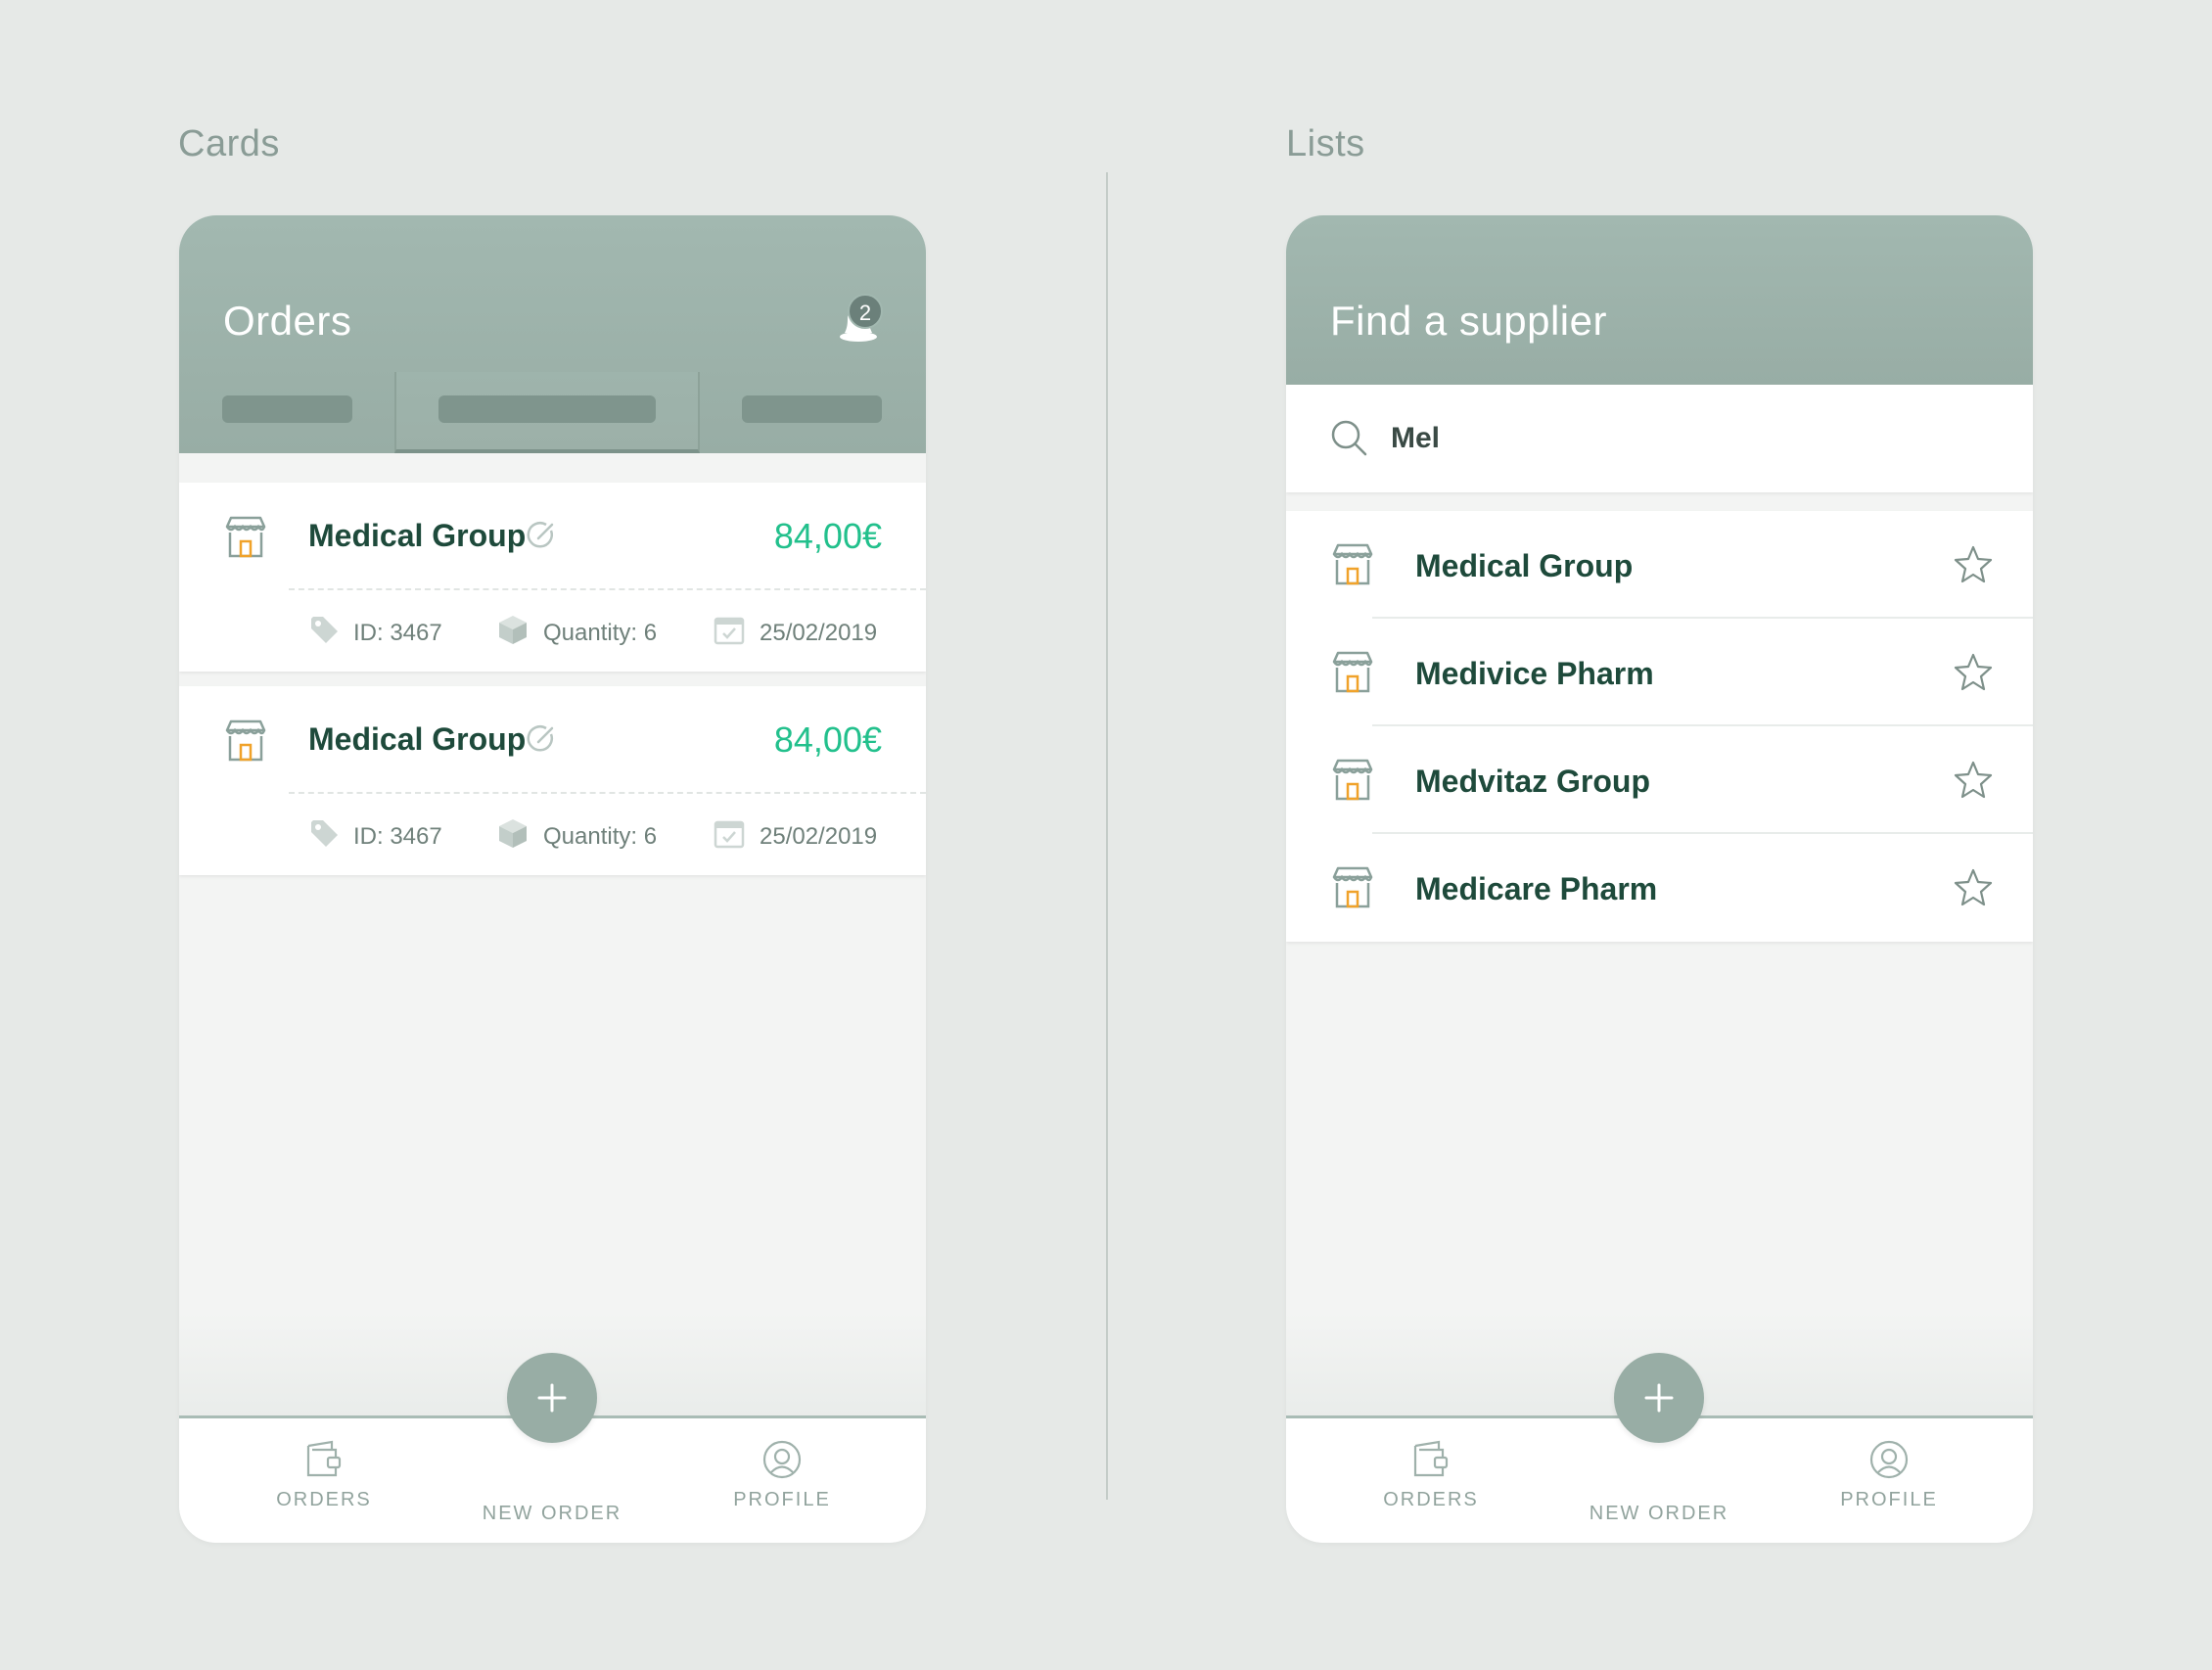 The width and height of the screenshot is (2212, 1670). I want to click on list-item: Medicare Pharm, so click(1659, 888).